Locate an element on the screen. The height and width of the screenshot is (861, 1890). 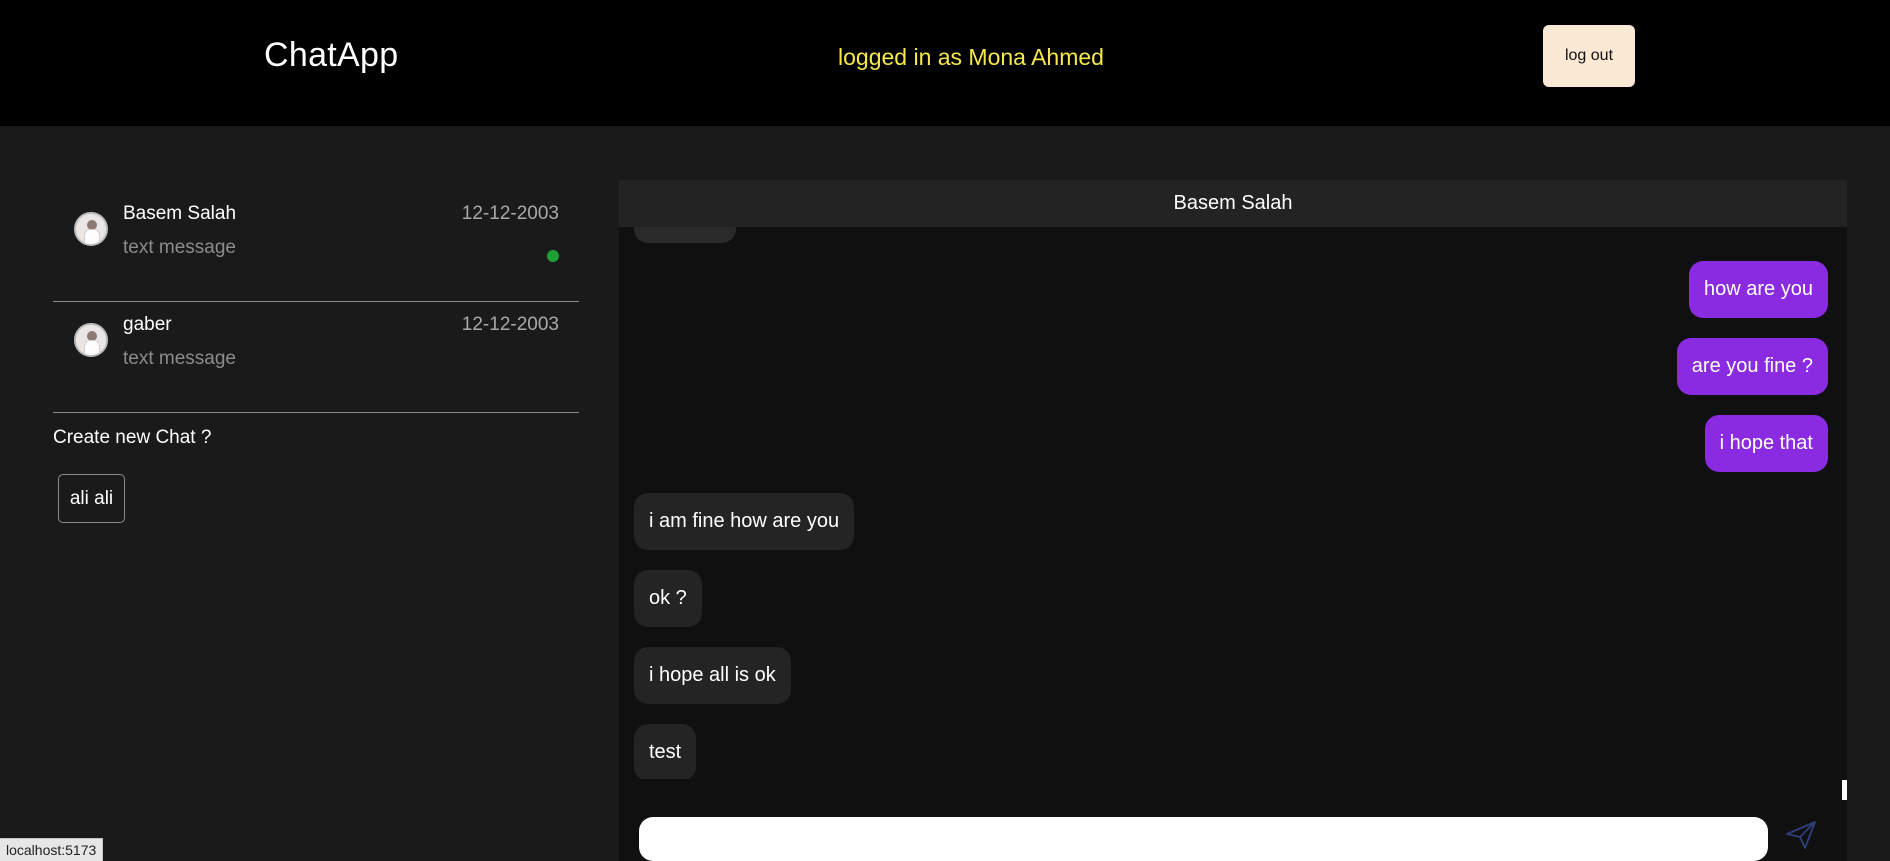
message-bubble-incoming: i hope all is ok is located at coordinates (712, 675).